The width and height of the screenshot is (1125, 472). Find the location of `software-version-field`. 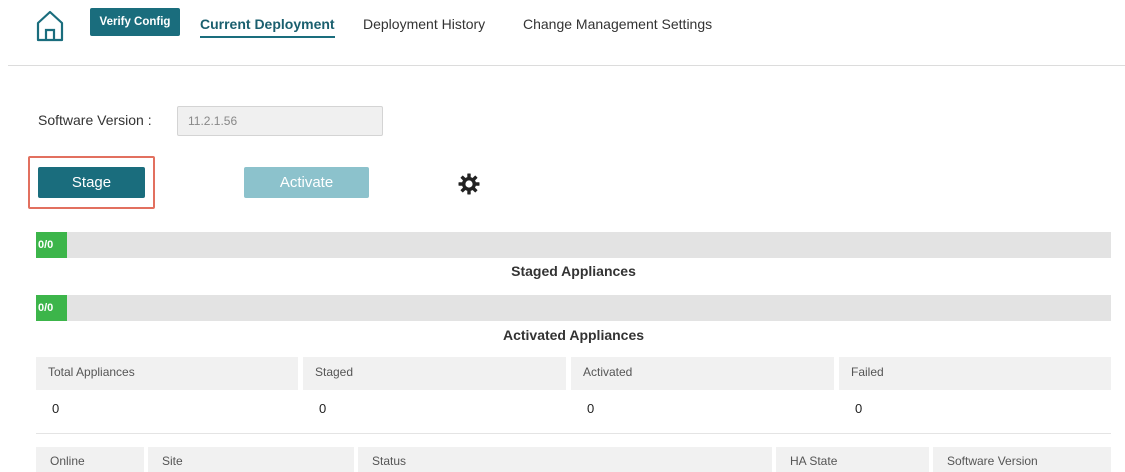

software-version-field is located at coordinates (280, 121).